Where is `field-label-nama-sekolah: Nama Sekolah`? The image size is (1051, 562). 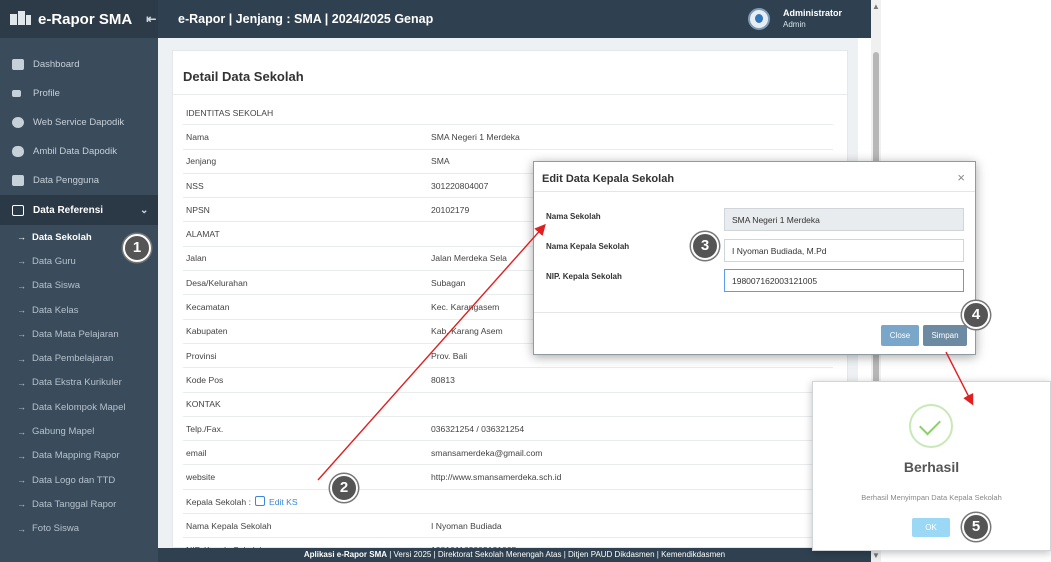
field-label-nama-sekolah: Nama Sekolah is located at coordinates (573, 216).